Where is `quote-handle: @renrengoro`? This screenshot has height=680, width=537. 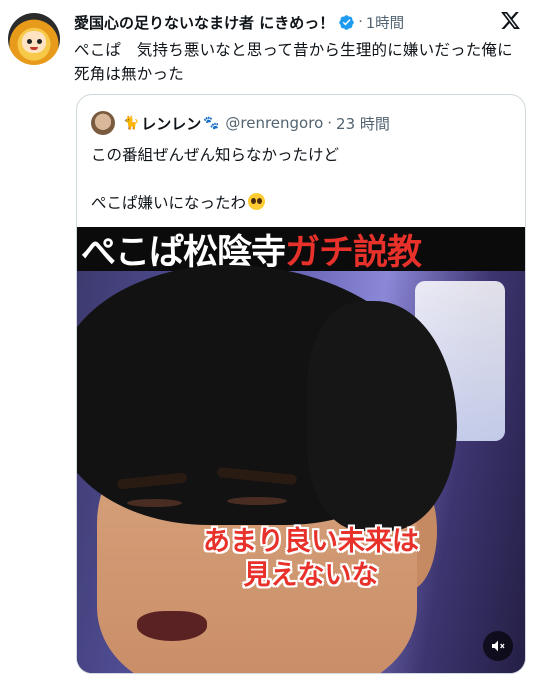 quote-handle: @renrengoro is located at coordinates (274, 123).